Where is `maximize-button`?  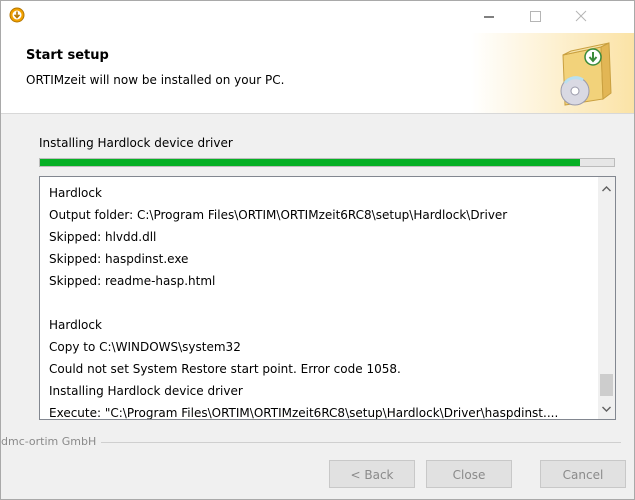 maximize-button is located at coordinates (535, 16).